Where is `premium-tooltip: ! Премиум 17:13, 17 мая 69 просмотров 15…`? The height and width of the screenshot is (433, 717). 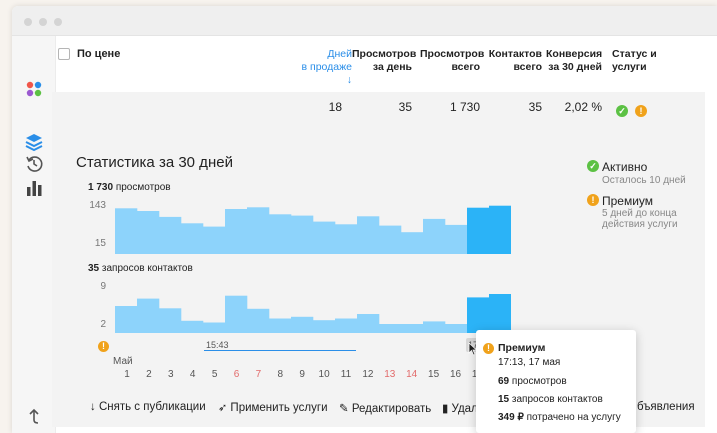
premium-tooltip: ! Премиум 17:13, 17 мая 69 просмотров 15… is located at coordinates (556, 381).